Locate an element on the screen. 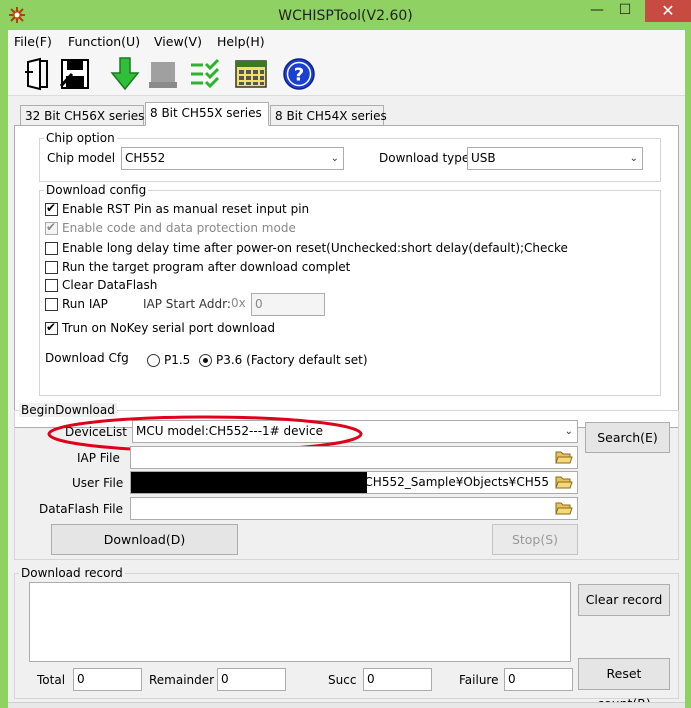  calculator-icon is located at coordinates (251, 74).